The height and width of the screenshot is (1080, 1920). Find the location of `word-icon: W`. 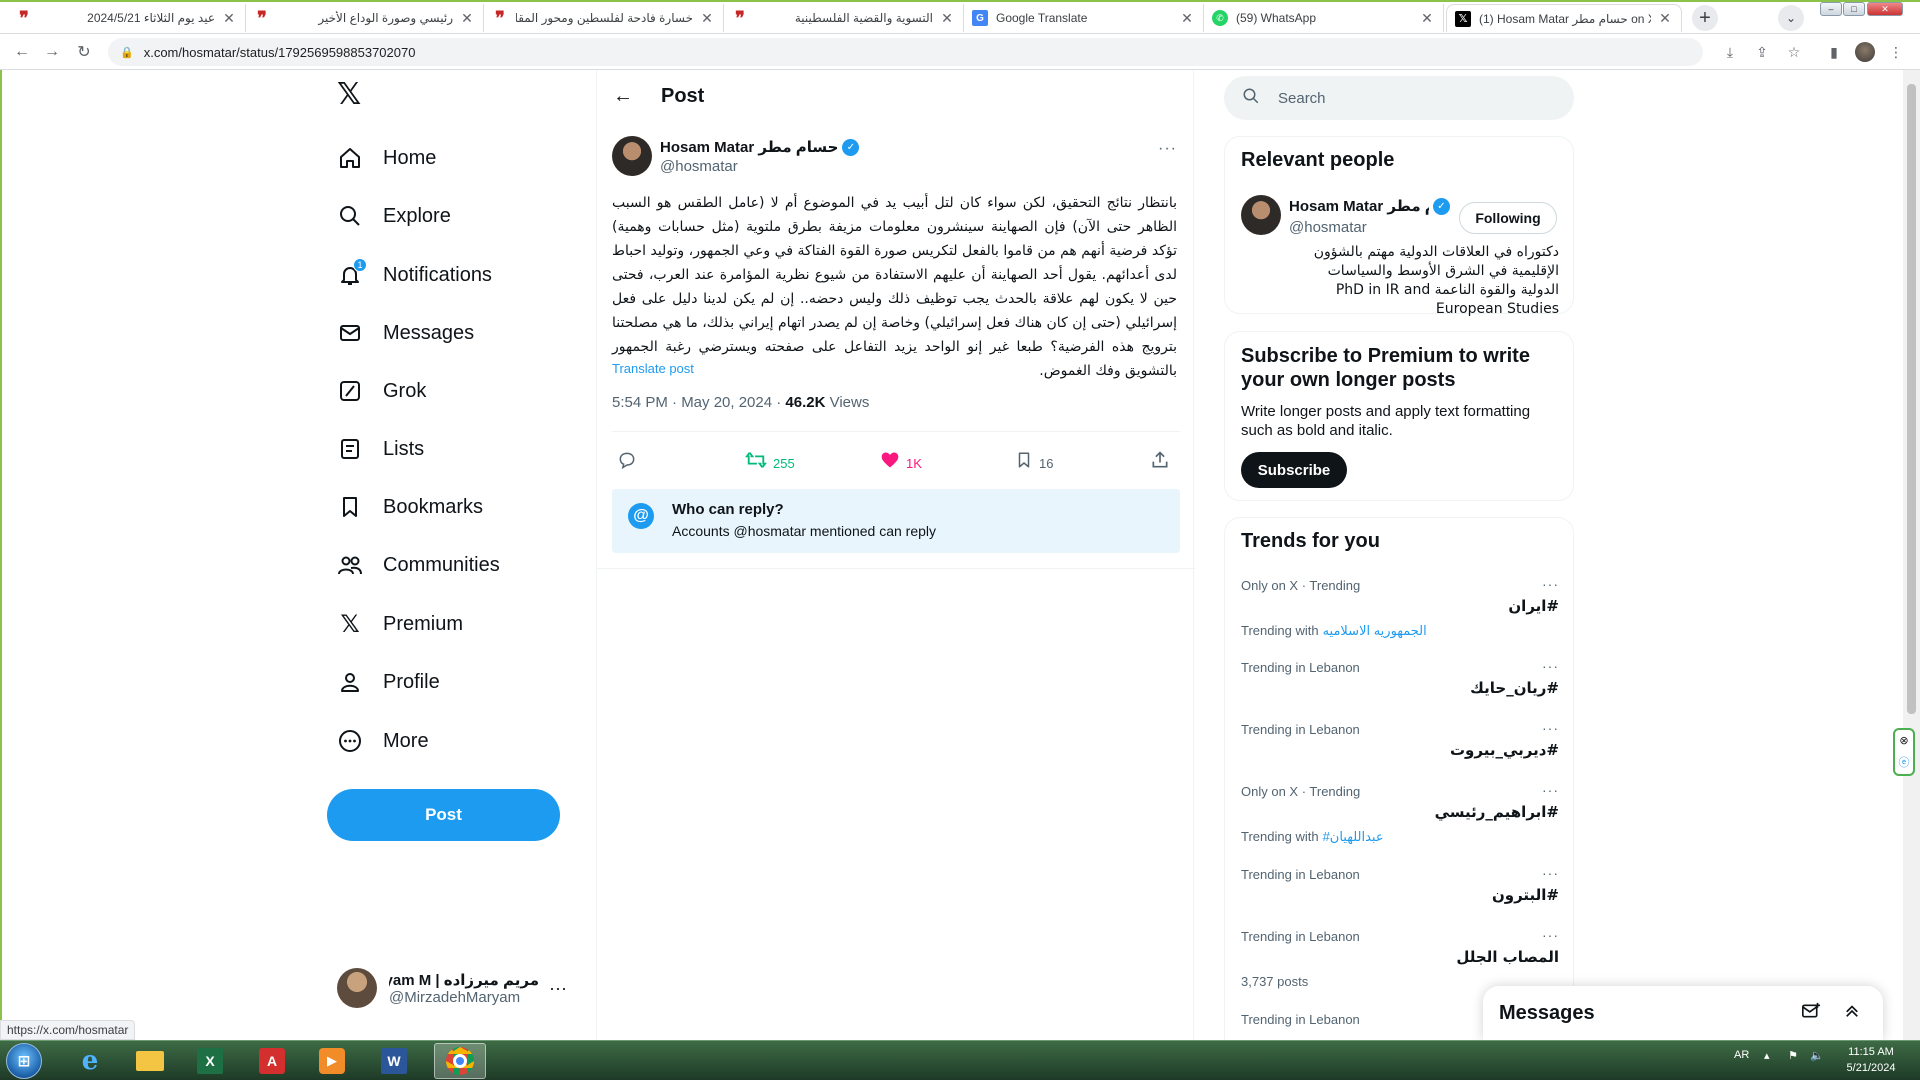

word-icon: W is located at coordinates (394, 1061).